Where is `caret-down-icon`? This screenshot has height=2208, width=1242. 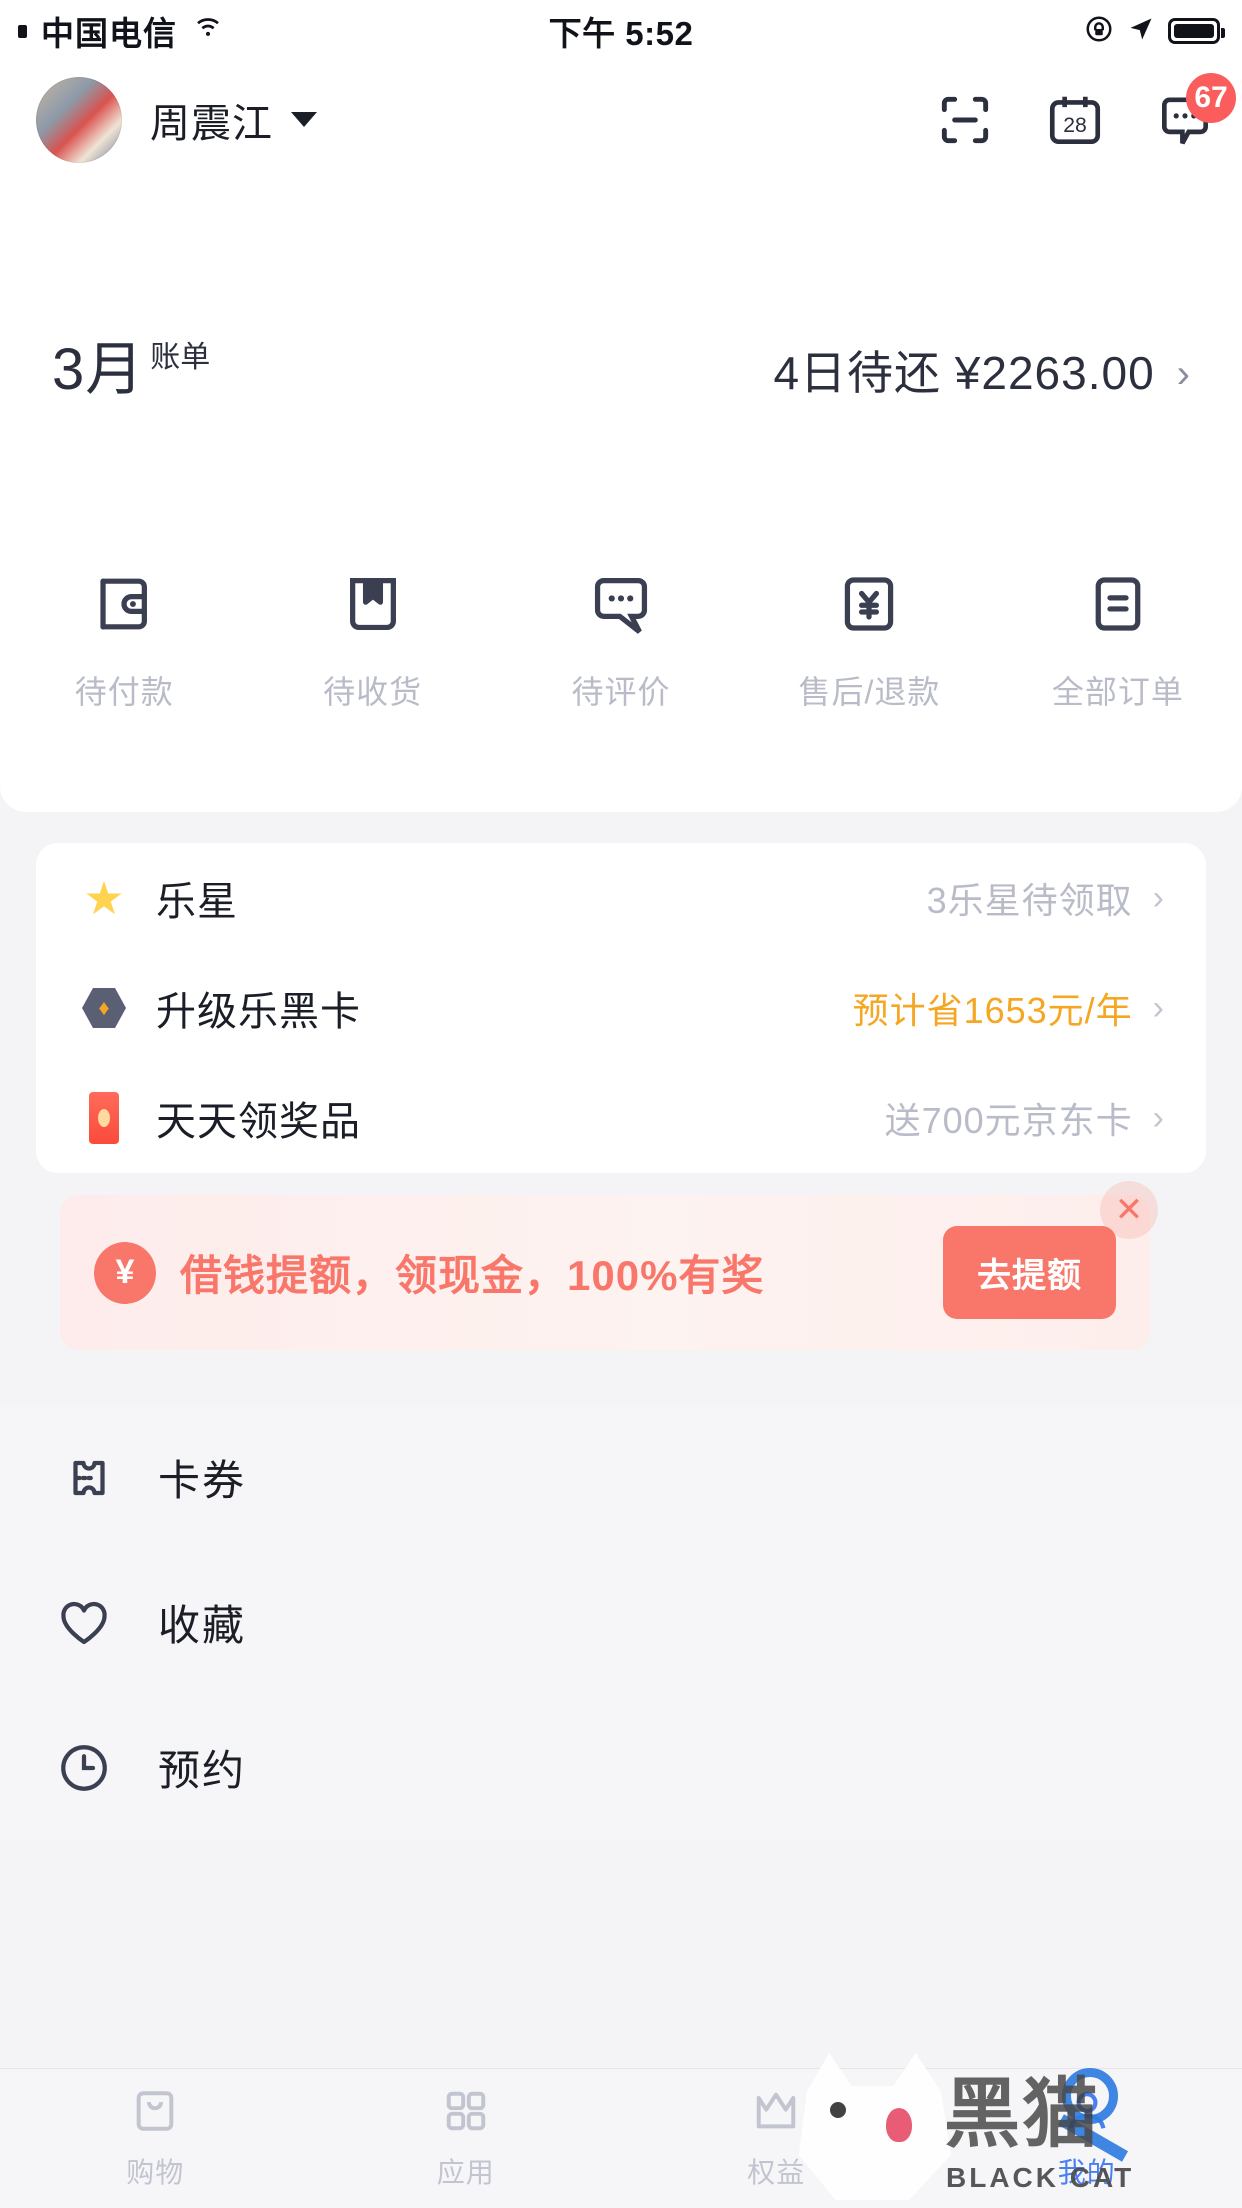
caret-down-icon is located at coordinates (304, 119).